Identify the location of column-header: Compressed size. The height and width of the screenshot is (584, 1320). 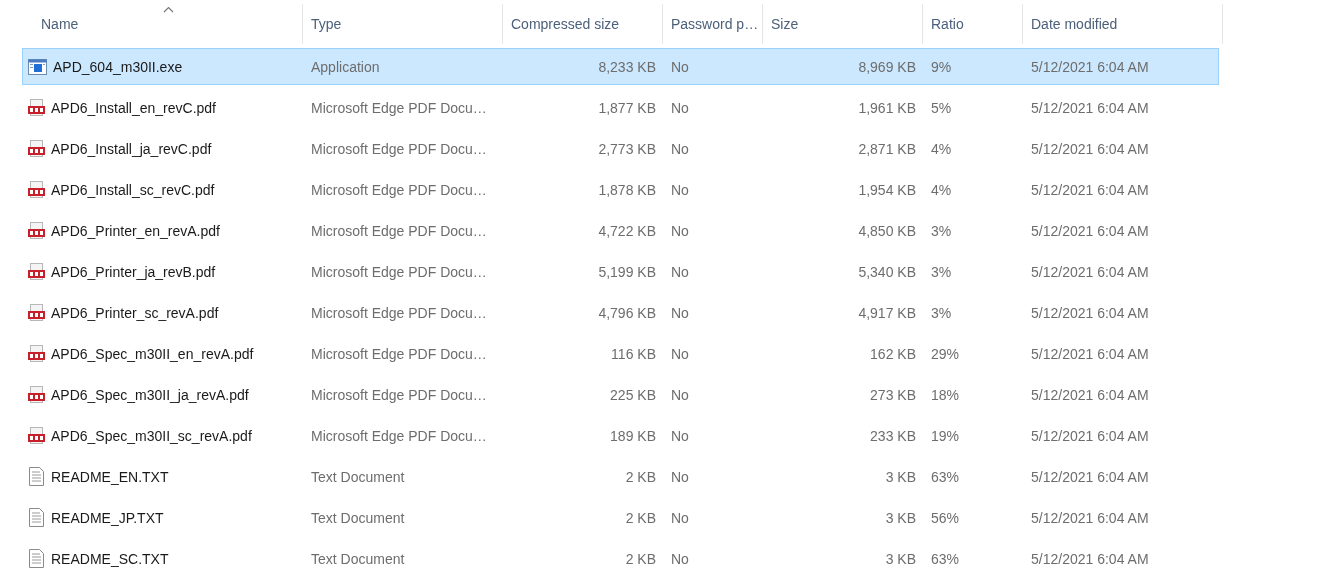
(583, 24).